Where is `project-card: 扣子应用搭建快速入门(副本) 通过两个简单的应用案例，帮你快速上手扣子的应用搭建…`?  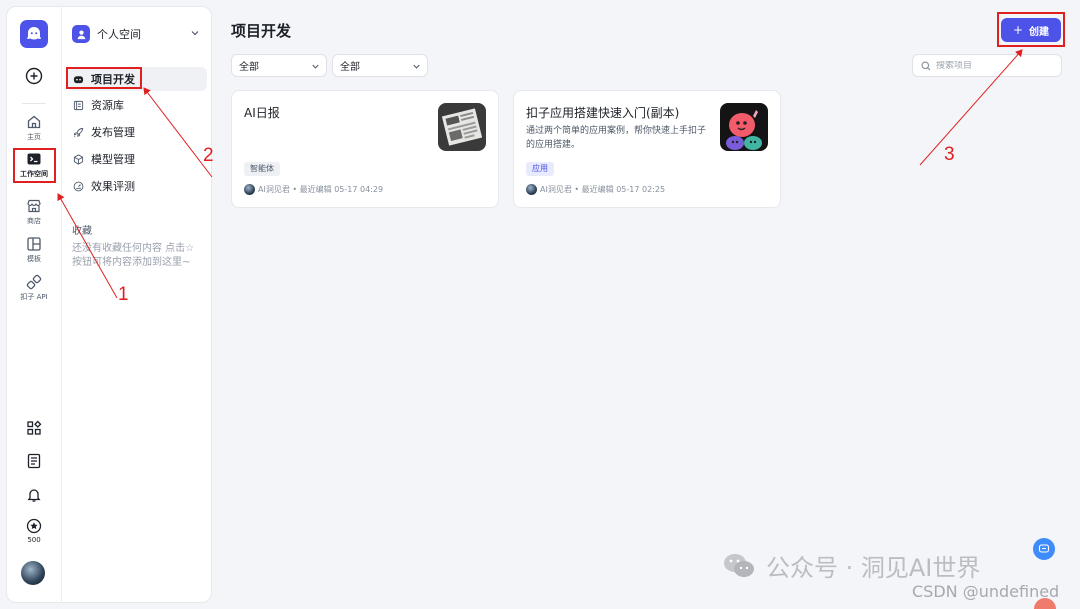
project-card: 扣子应用搭建快速入门(副本) 通过两个简单的应用案例，帮你快速上手扣子的应用搭建… is located at coordinates (647, 149).